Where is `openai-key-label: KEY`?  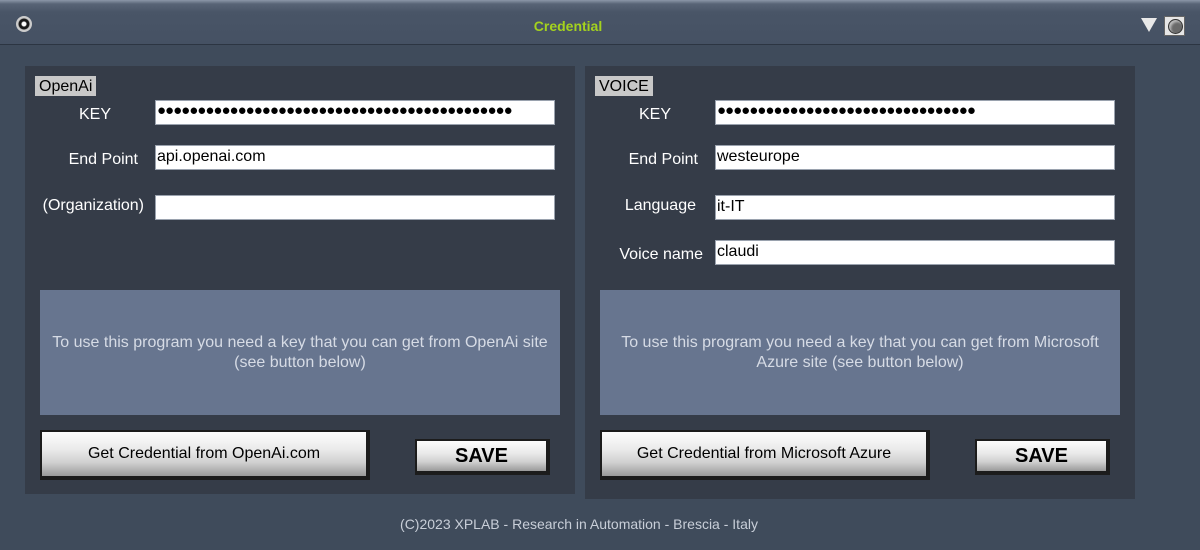 openai-key-label: KEY is located at coordinates (94, 114).